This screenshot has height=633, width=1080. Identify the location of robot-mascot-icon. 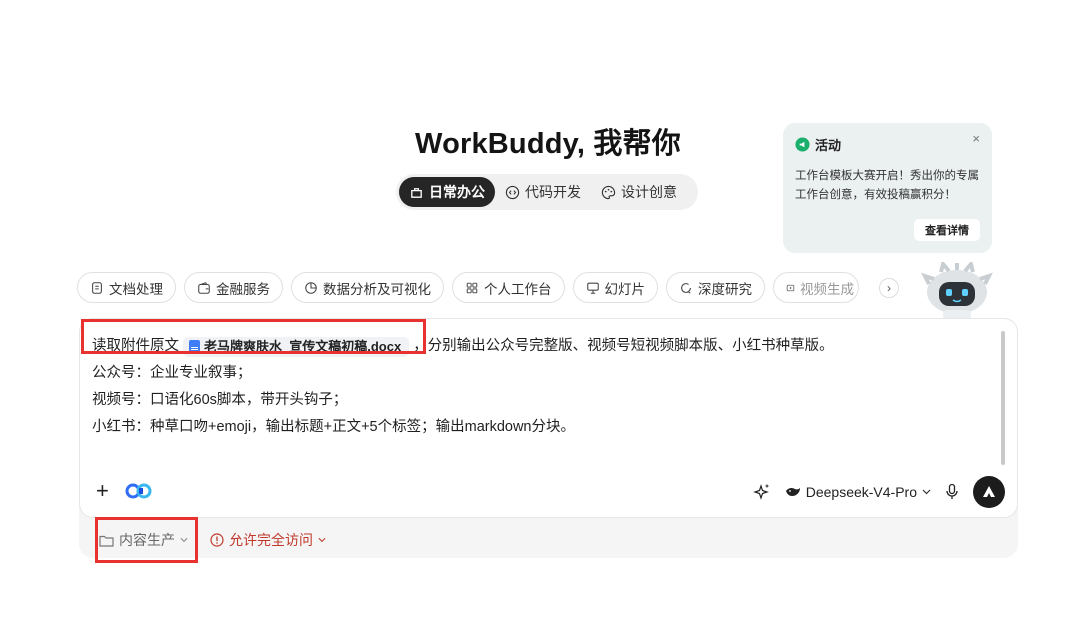
(957, 291).